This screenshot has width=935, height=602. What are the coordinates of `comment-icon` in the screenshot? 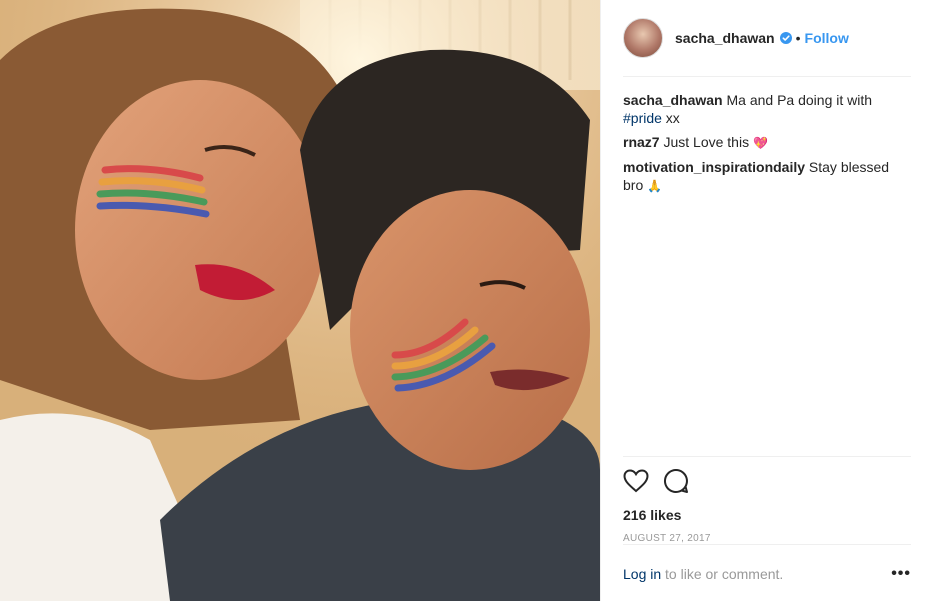 It's located at (676, 481).